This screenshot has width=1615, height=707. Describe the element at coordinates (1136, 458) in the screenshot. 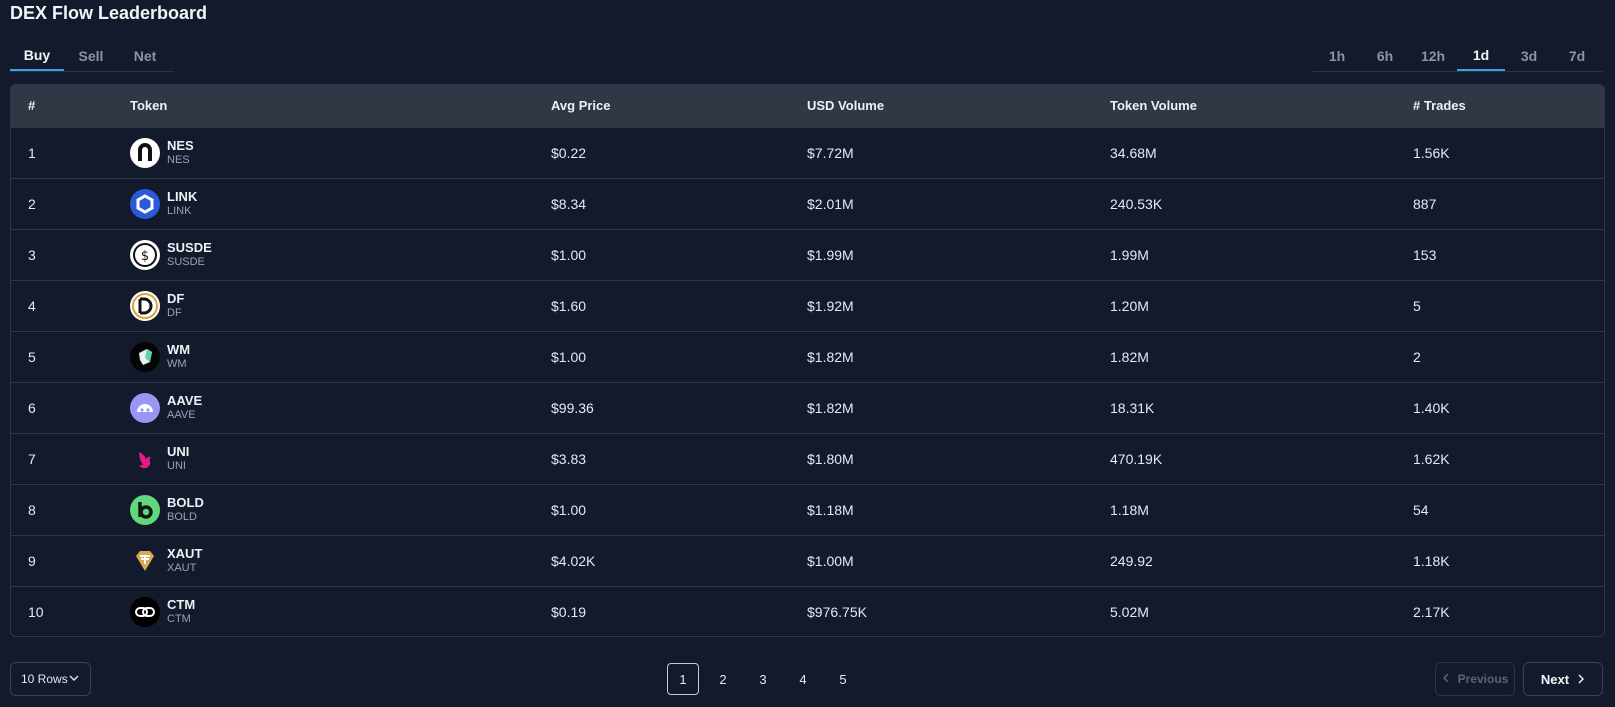

I see `token-volume-cell: 470.19K` at that location.